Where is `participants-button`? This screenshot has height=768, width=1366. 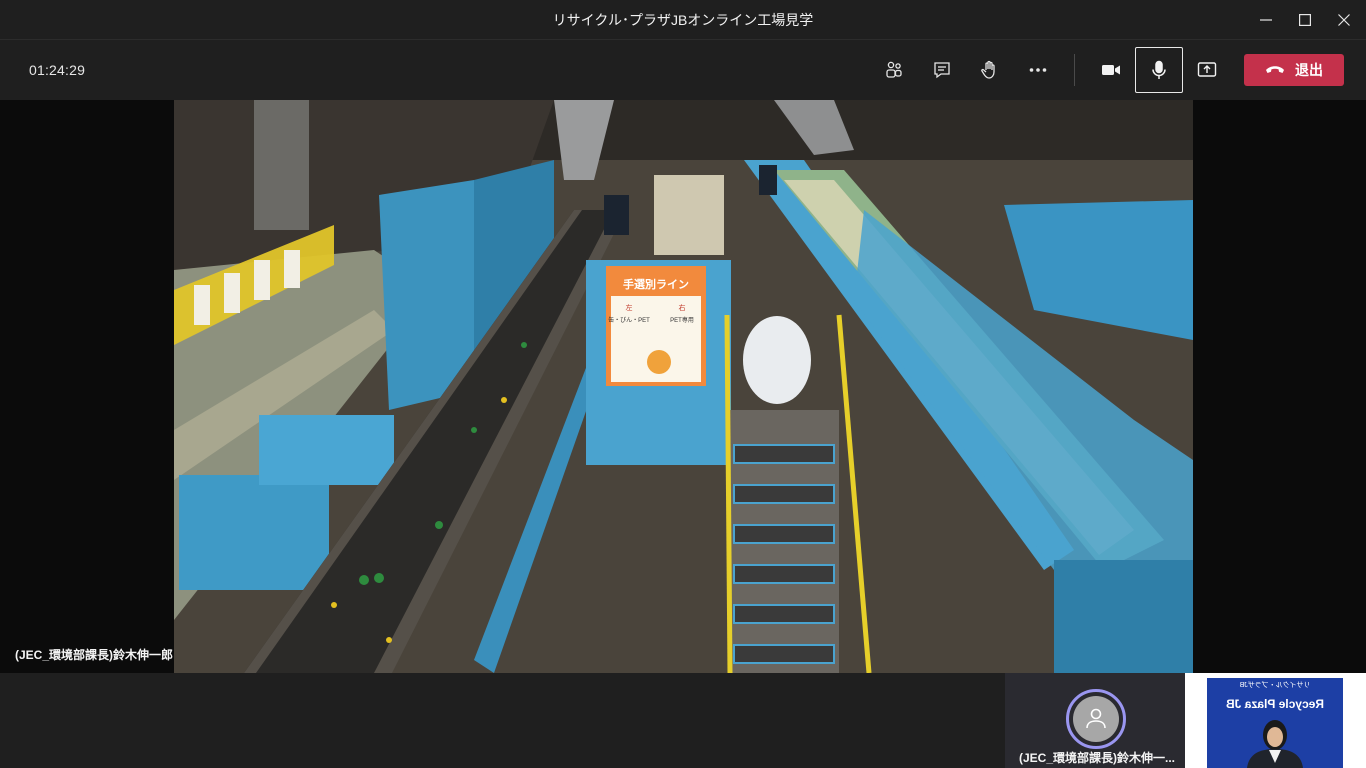
participants-button is located at coordinates (894, 70).